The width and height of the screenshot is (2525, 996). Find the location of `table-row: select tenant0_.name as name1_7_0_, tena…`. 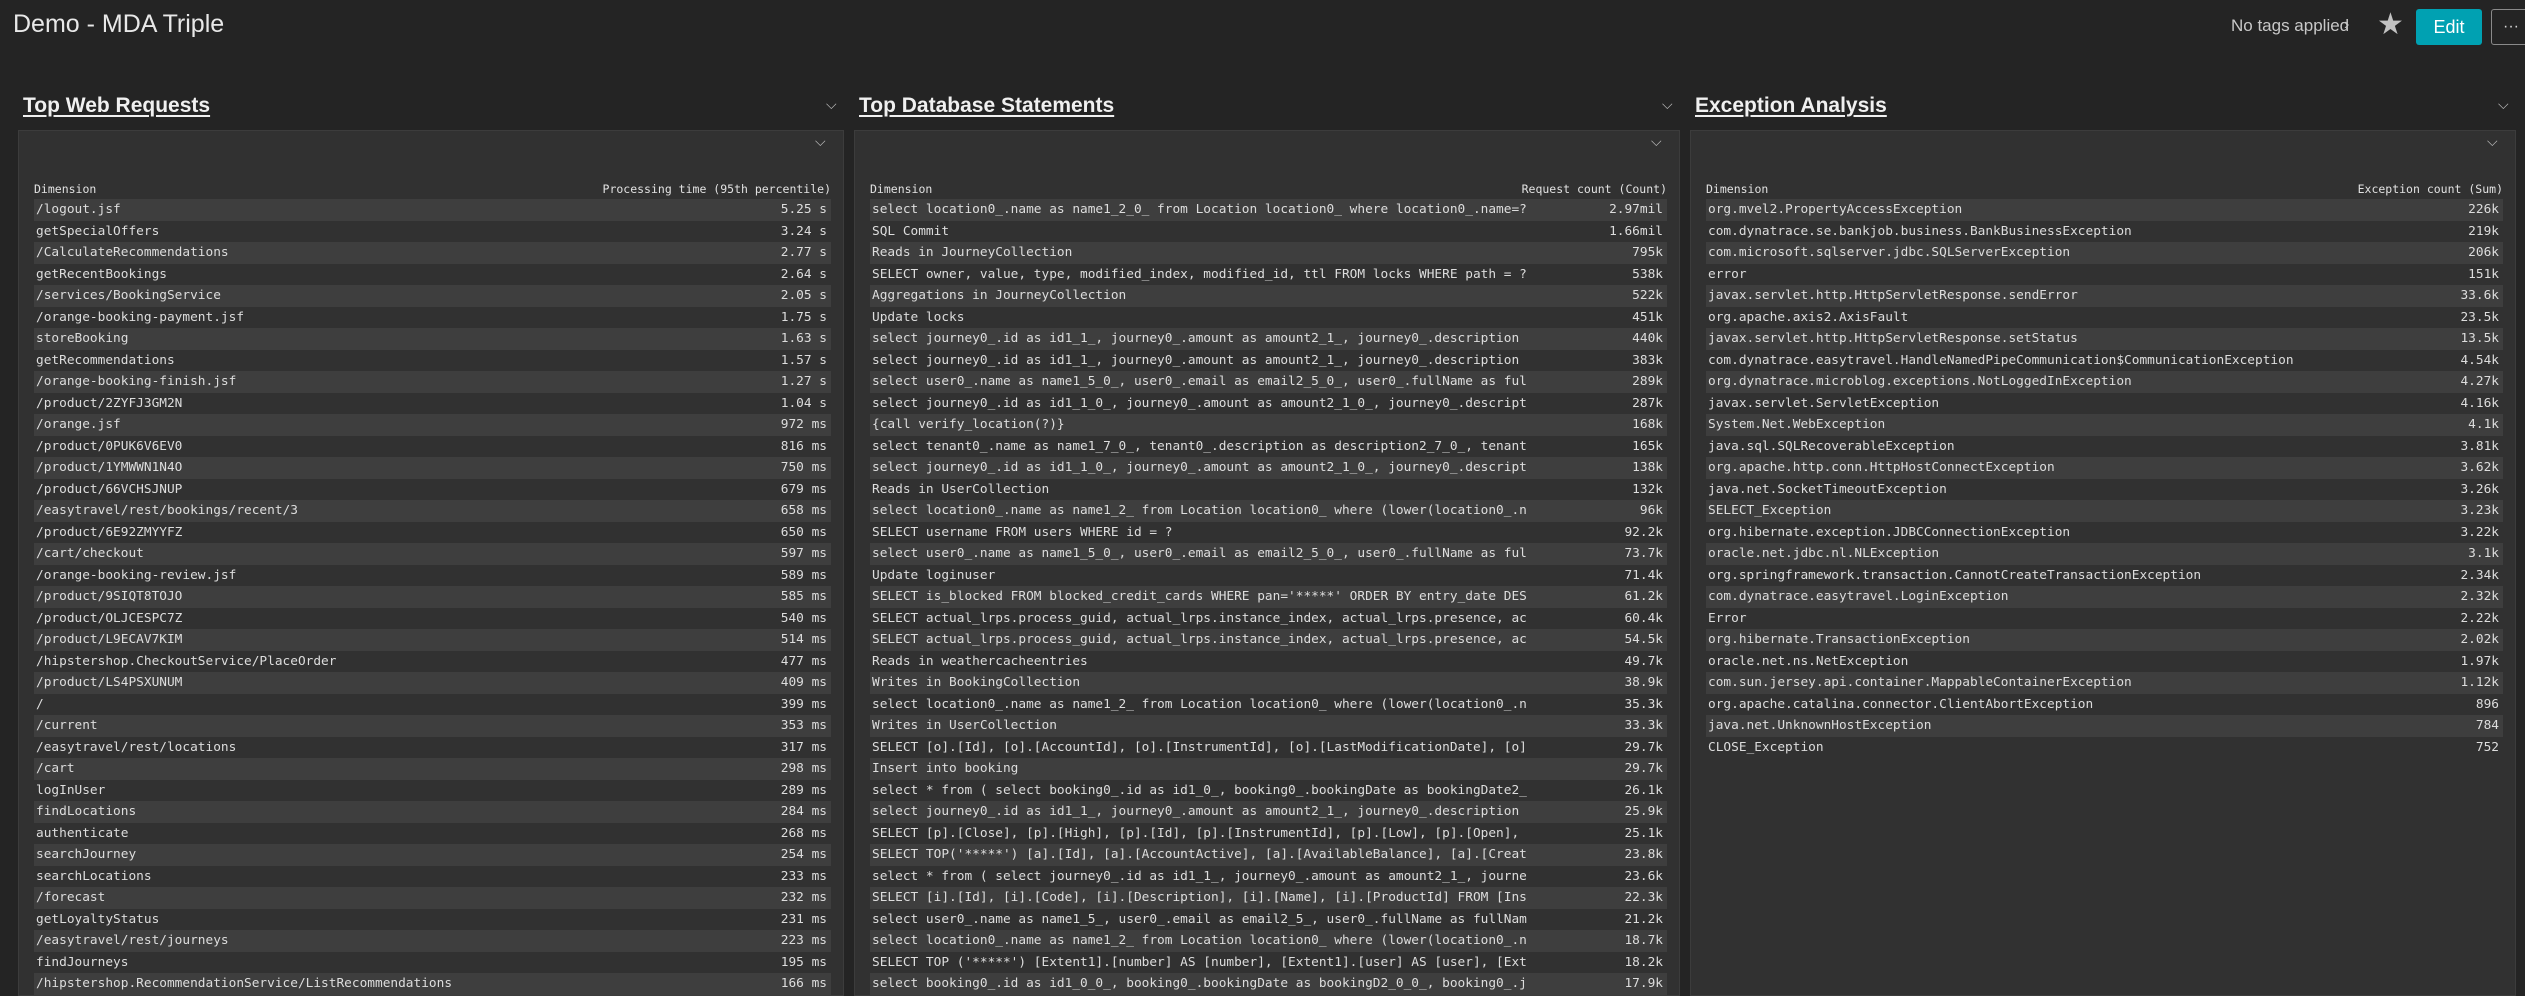

table-row: select tenant0_.name as name1_7_0_, tena… is located at coordinates (1268, 447).